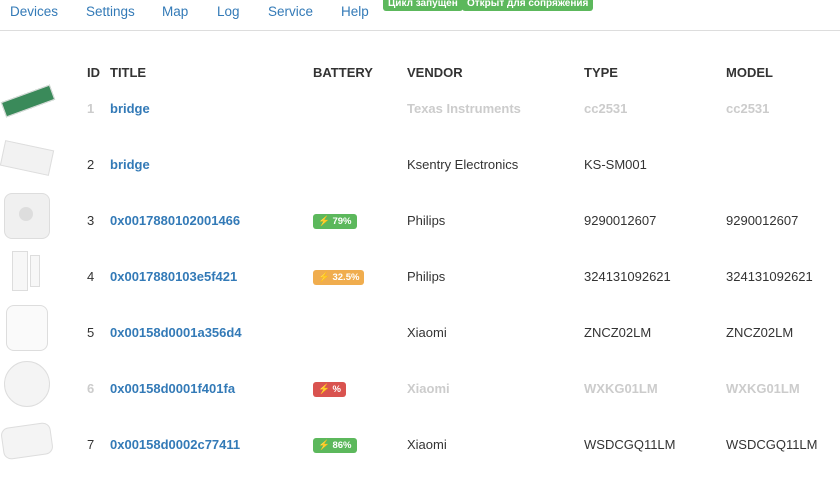 This screenshot has width=840, height=493. Describe the element at coordinates (343, 72) in the screenshot. I see `header-battery: BATTERY` at that location.